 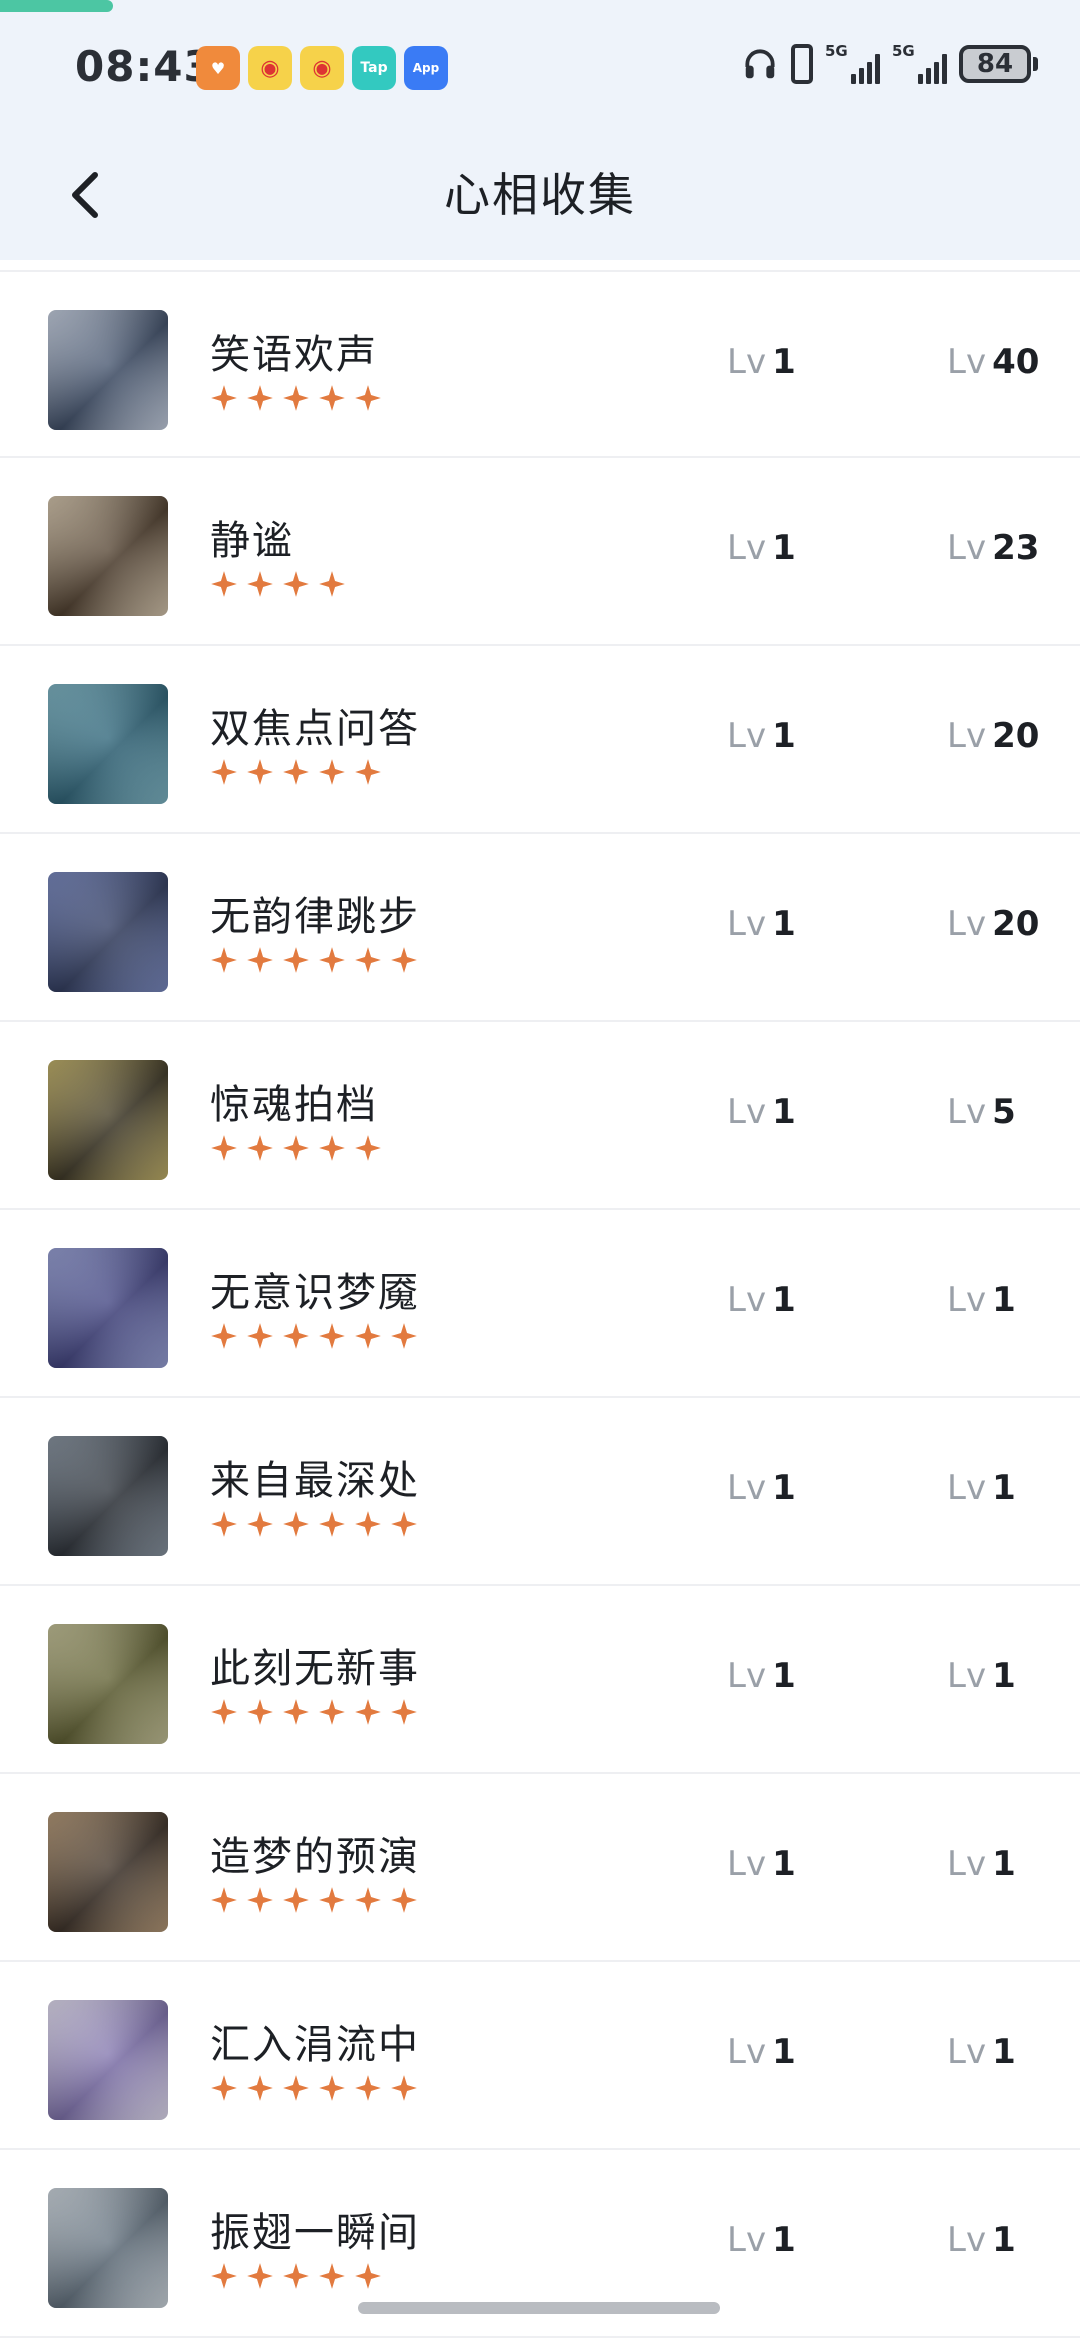 What do you see at coordinates (539, 2308) in the screenshot?
I see `home-indicator` at bounding box center [539, 2308].